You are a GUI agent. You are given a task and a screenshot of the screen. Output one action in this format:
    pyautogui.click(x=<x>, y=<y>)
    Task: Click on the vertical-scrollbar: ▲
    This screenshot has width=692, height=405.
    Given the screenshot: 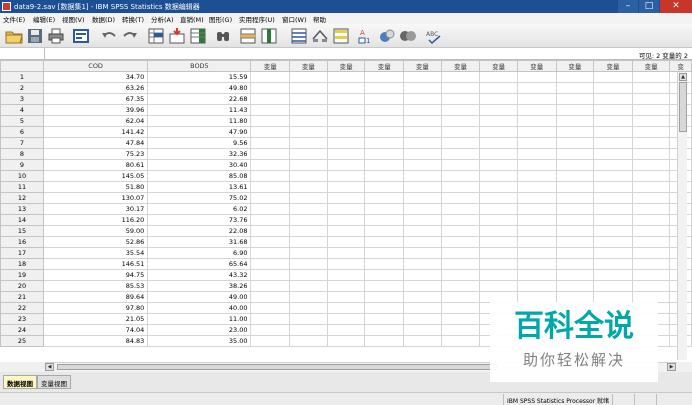 What is the action you would take?
    pyautogui.click(x=682, y=216)
    